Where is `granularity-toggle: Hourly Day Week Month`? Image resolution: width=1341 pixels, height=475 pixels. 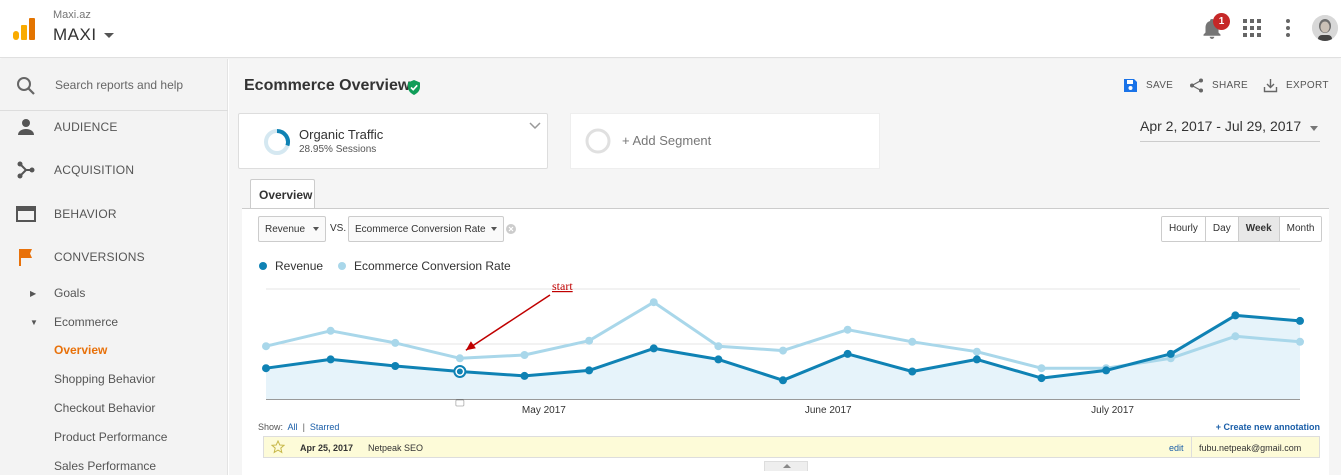
granularity-toggle: Hourly Day Week Month is located at coordinates (1242, 229).